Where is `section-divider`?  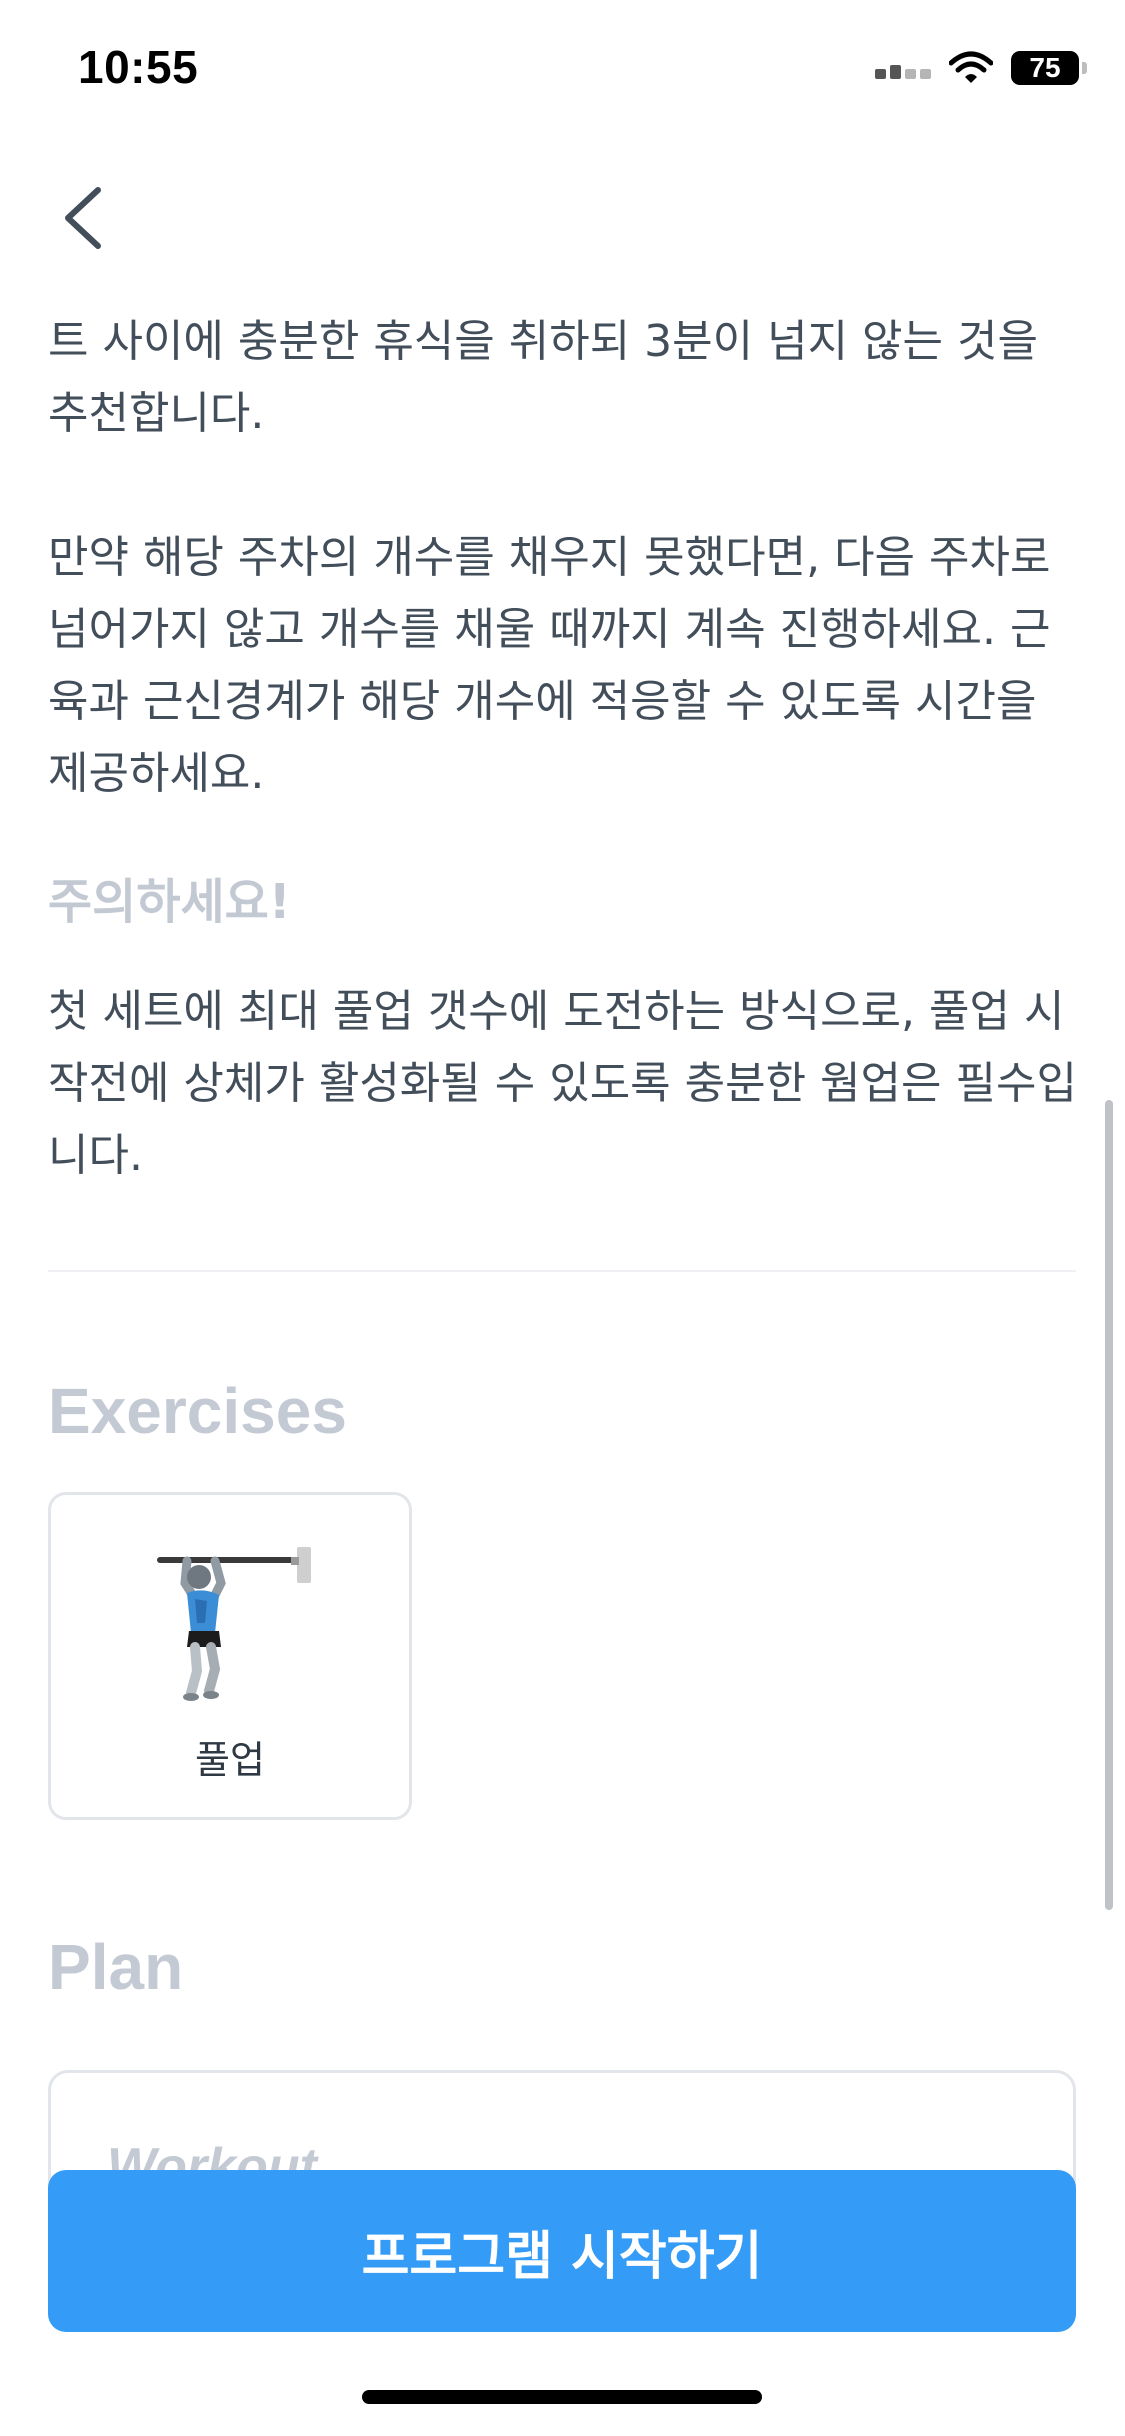
section-divider is located at coordinates (562, 1271).